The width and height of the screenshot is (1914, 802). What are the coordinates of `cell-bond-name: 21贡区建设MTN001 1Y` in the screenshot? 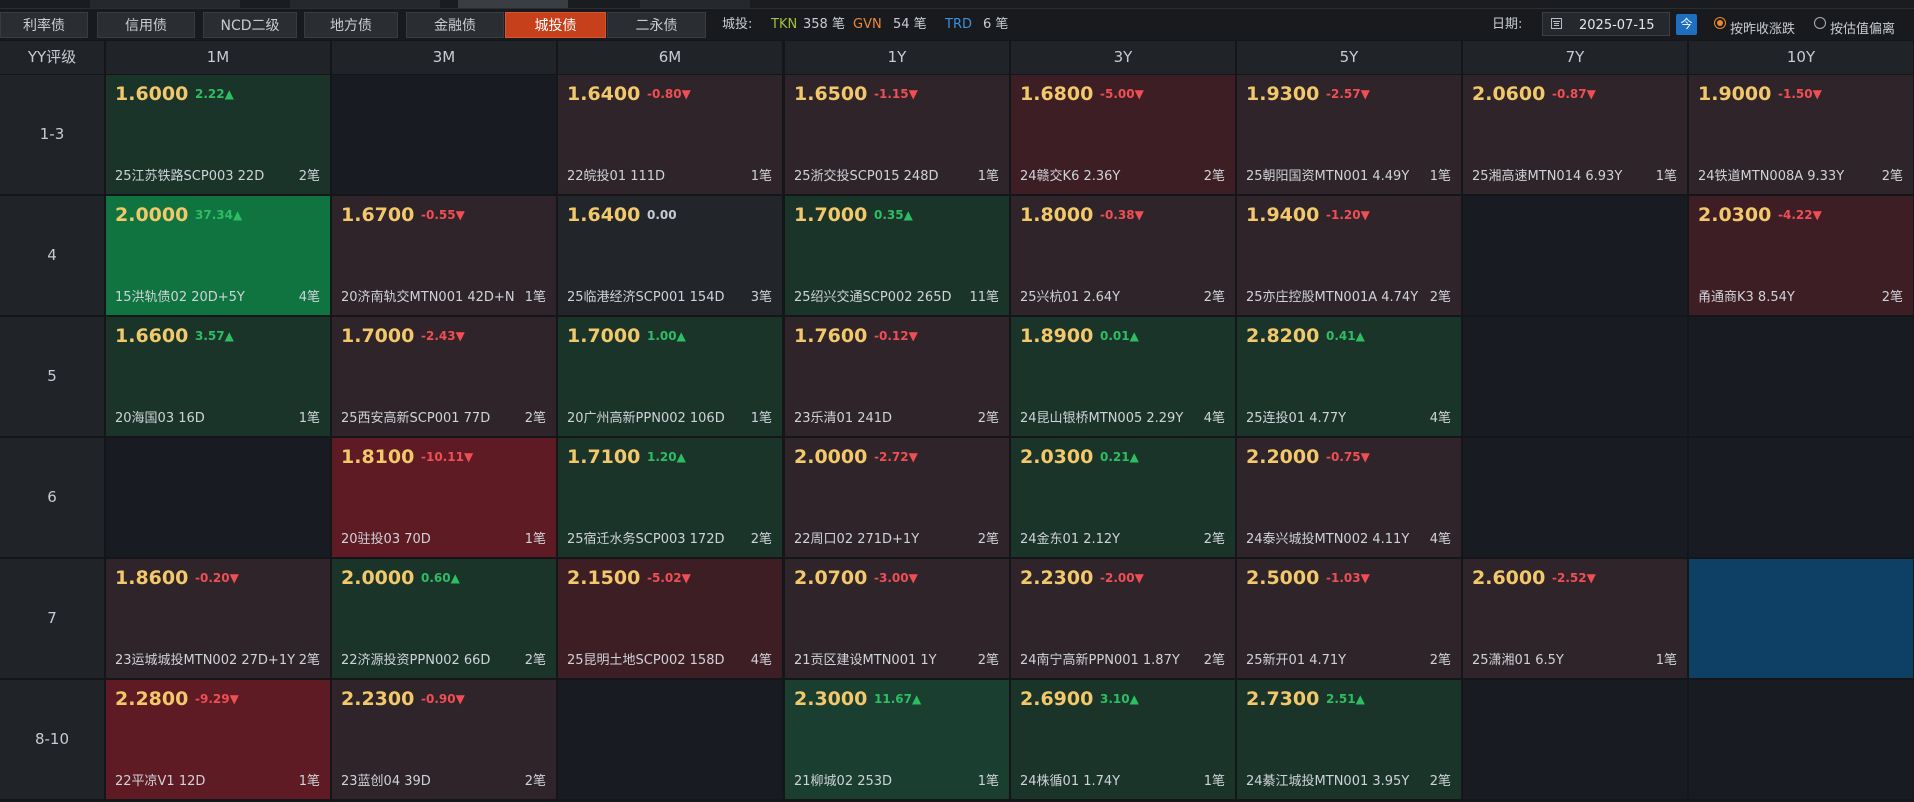 It's located at (865, 660).